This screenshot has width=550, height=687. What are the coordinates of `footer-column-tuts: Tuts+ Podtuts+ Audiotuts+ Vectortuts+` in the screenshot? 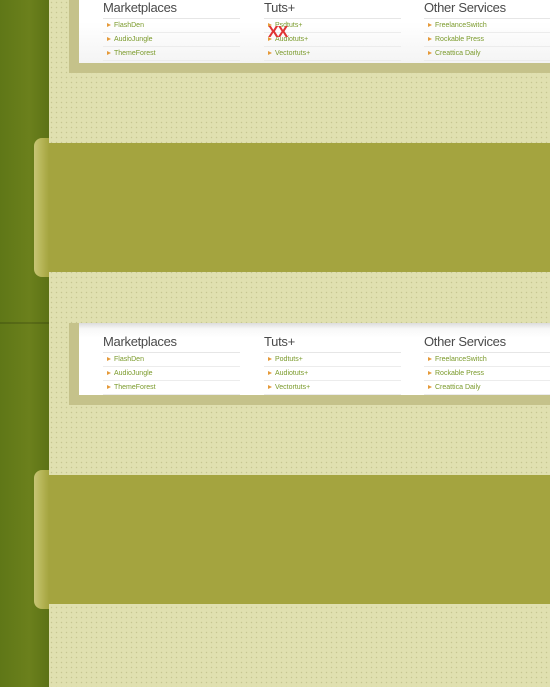 It's located at (332, 363).